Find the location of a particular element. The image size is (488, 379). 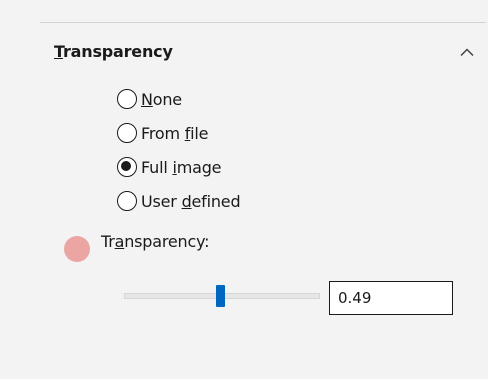

radio-user-defined-label: User defined is located at coordinates (191, 201).